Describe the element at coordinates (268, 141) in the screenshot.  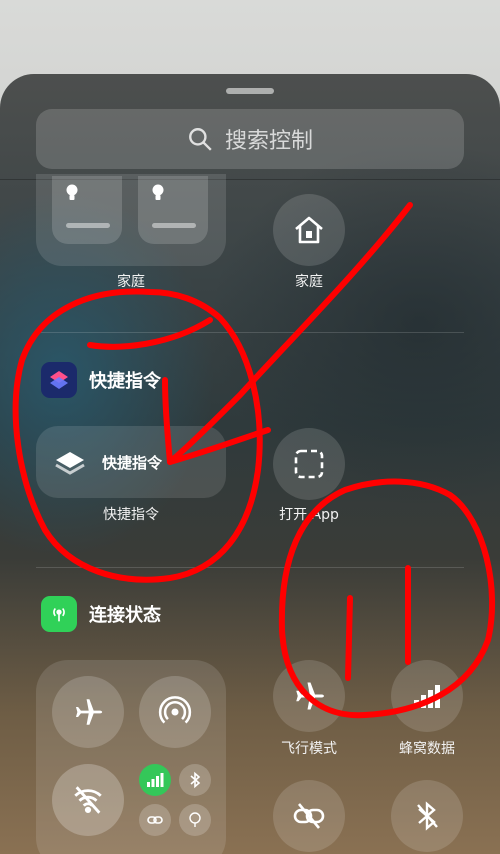
I see `search-placeholder: 搜索控制` at that location.